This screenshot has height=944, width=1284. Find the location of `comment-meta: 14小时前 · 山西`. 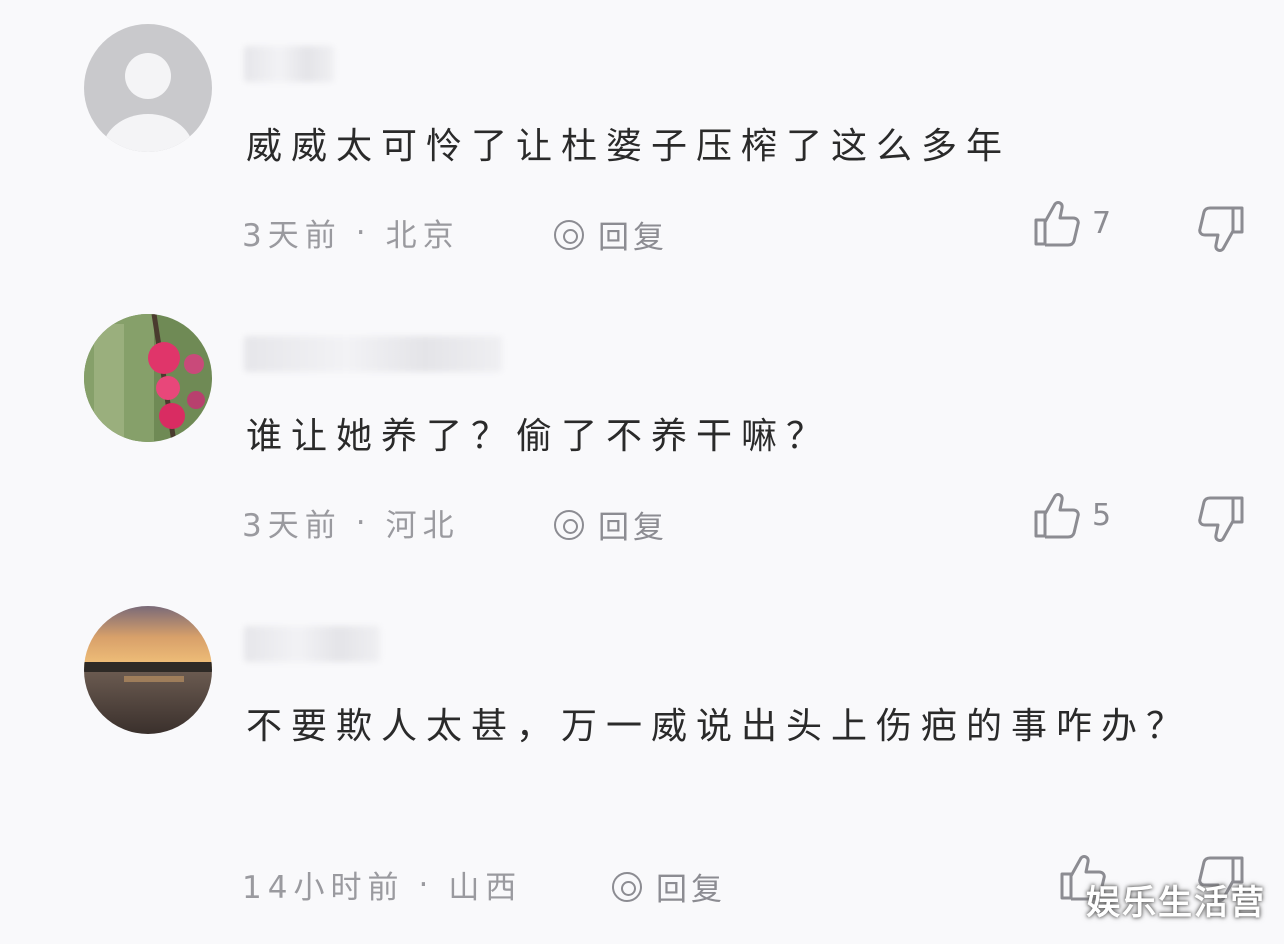

comment-meta: 14小时前 · 山西 is located at coordinates (382, 884).